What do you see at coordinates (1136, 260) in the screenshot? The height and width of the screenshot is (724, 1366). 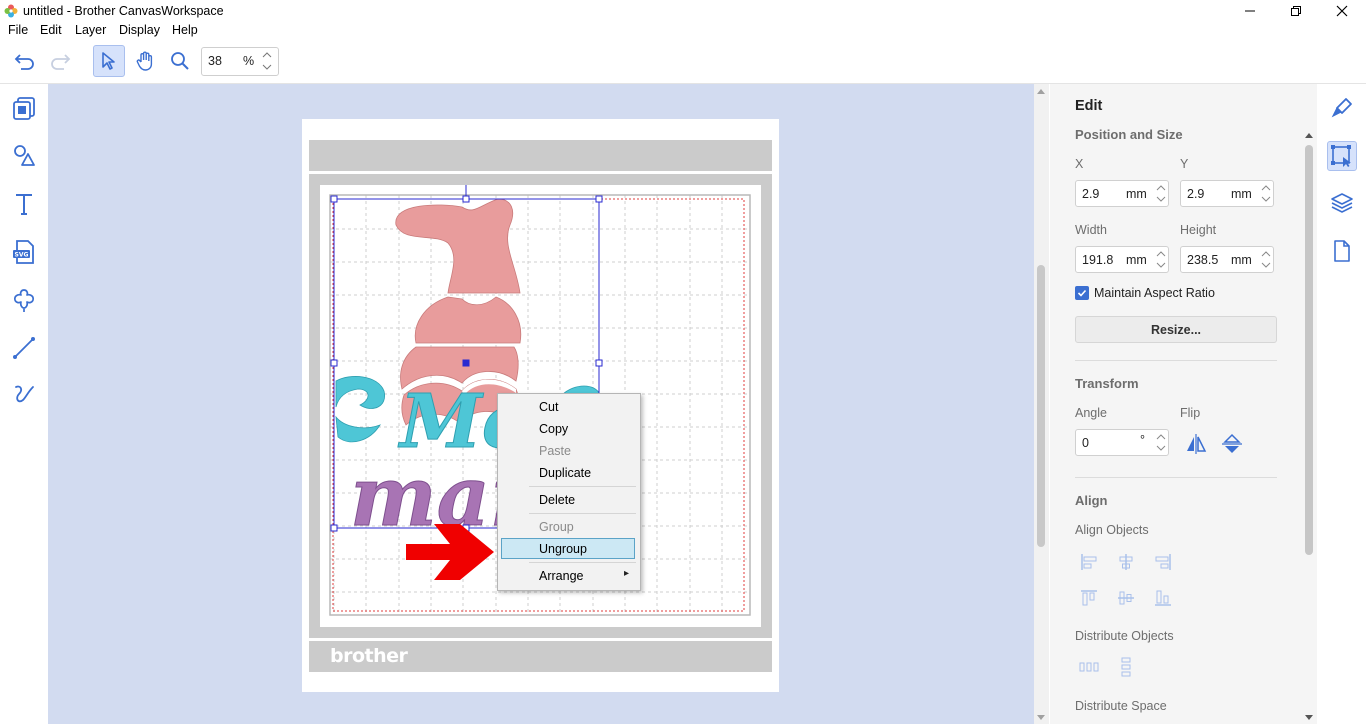 I see `width-unit: mm` at bounding box center [1136, 260].